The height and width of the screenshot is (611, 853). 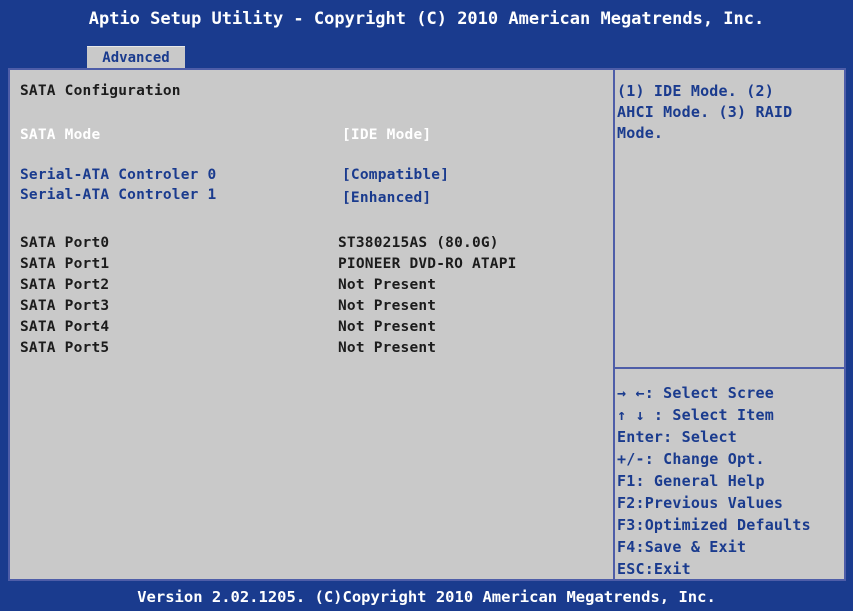 I want to click on sata-port2-value: Not Present, so click(x=387, y=285).